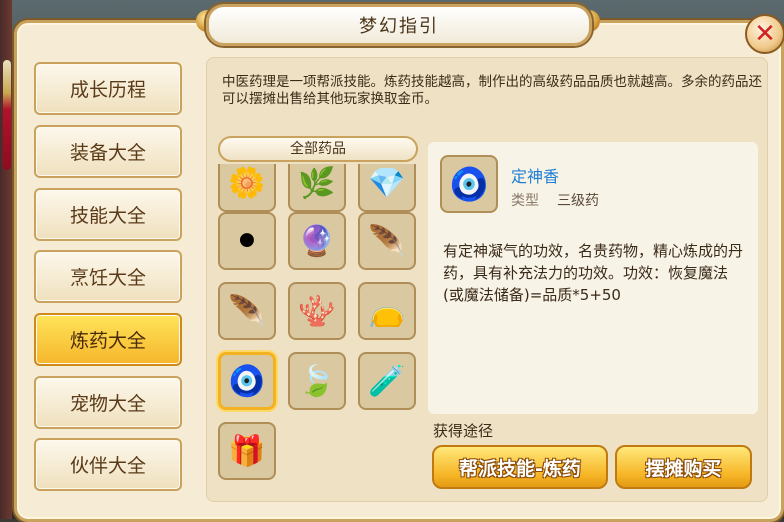 The image size is (784, 522). What do you see at coordinates (7, 115) in the screenshot?
I see `tassel-ornament` at bounding box center [7, 115].